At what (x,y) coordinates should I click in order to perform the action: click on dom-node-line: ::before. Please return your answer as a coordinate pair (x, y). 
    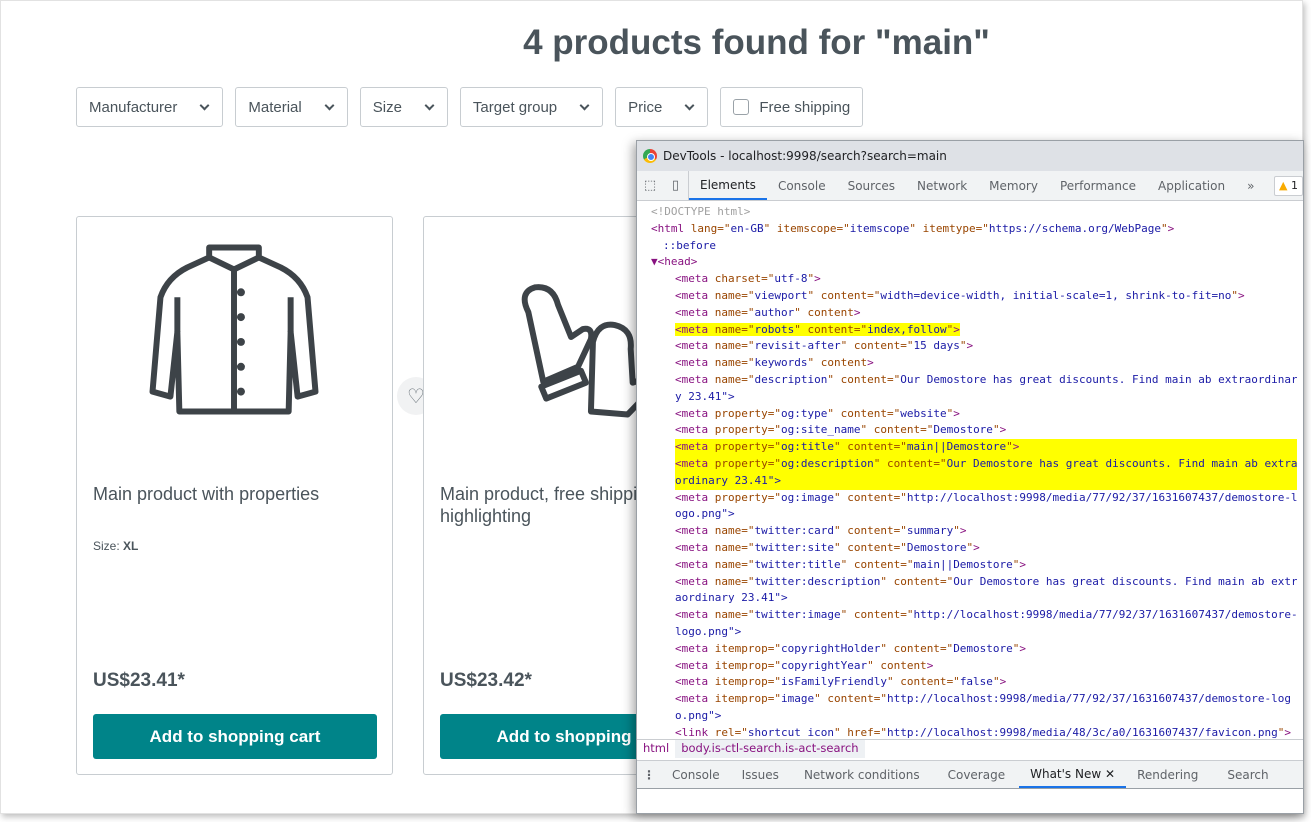
    Looking at the image, I should click on (967, 246).